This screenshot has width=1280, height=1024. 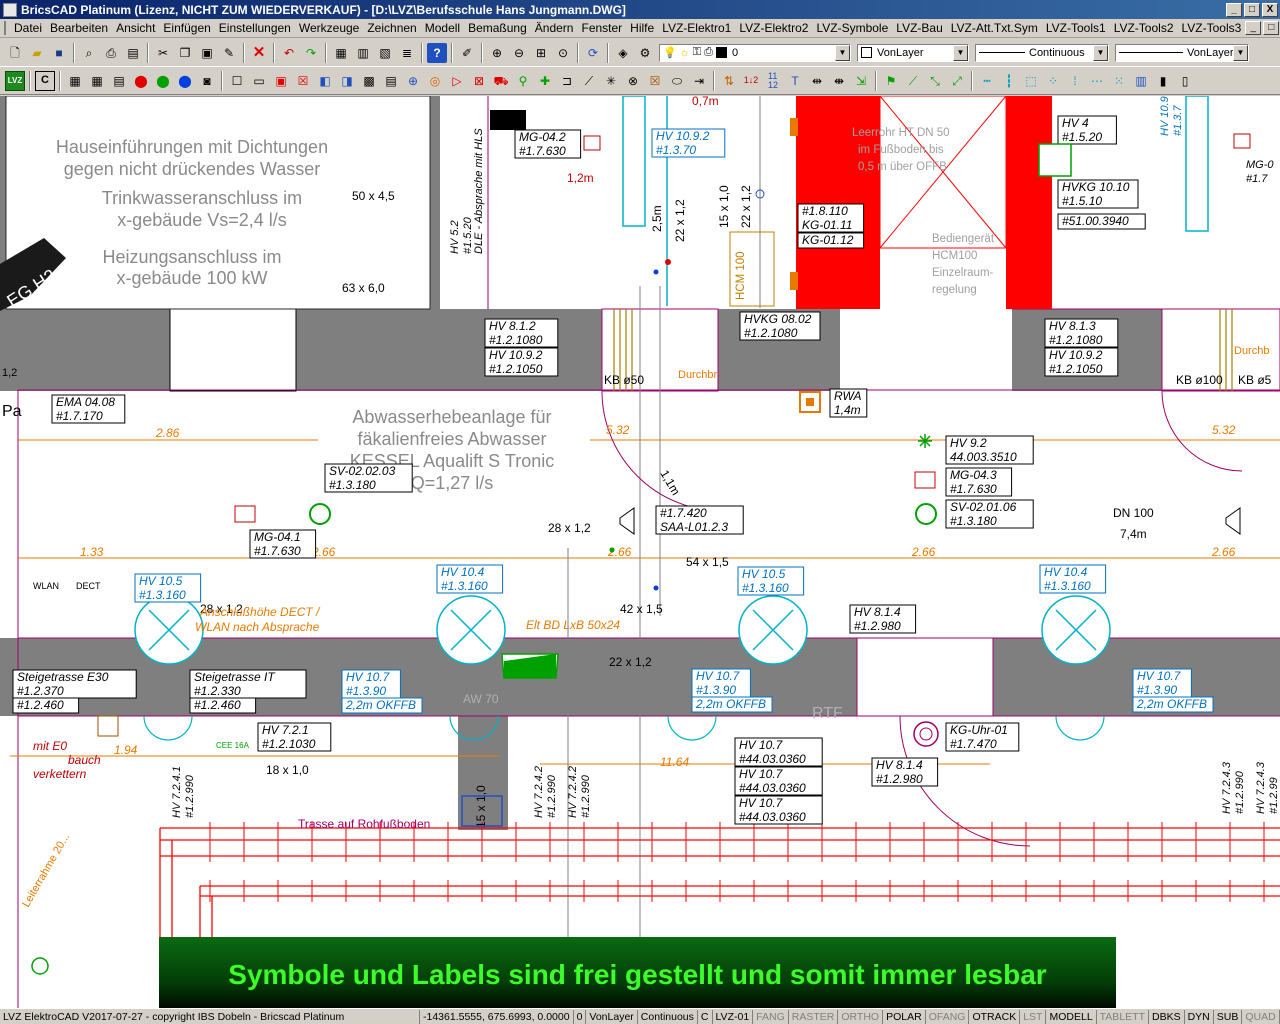 I want to click on print-icon: ⎙, so click(x=111, y=53).